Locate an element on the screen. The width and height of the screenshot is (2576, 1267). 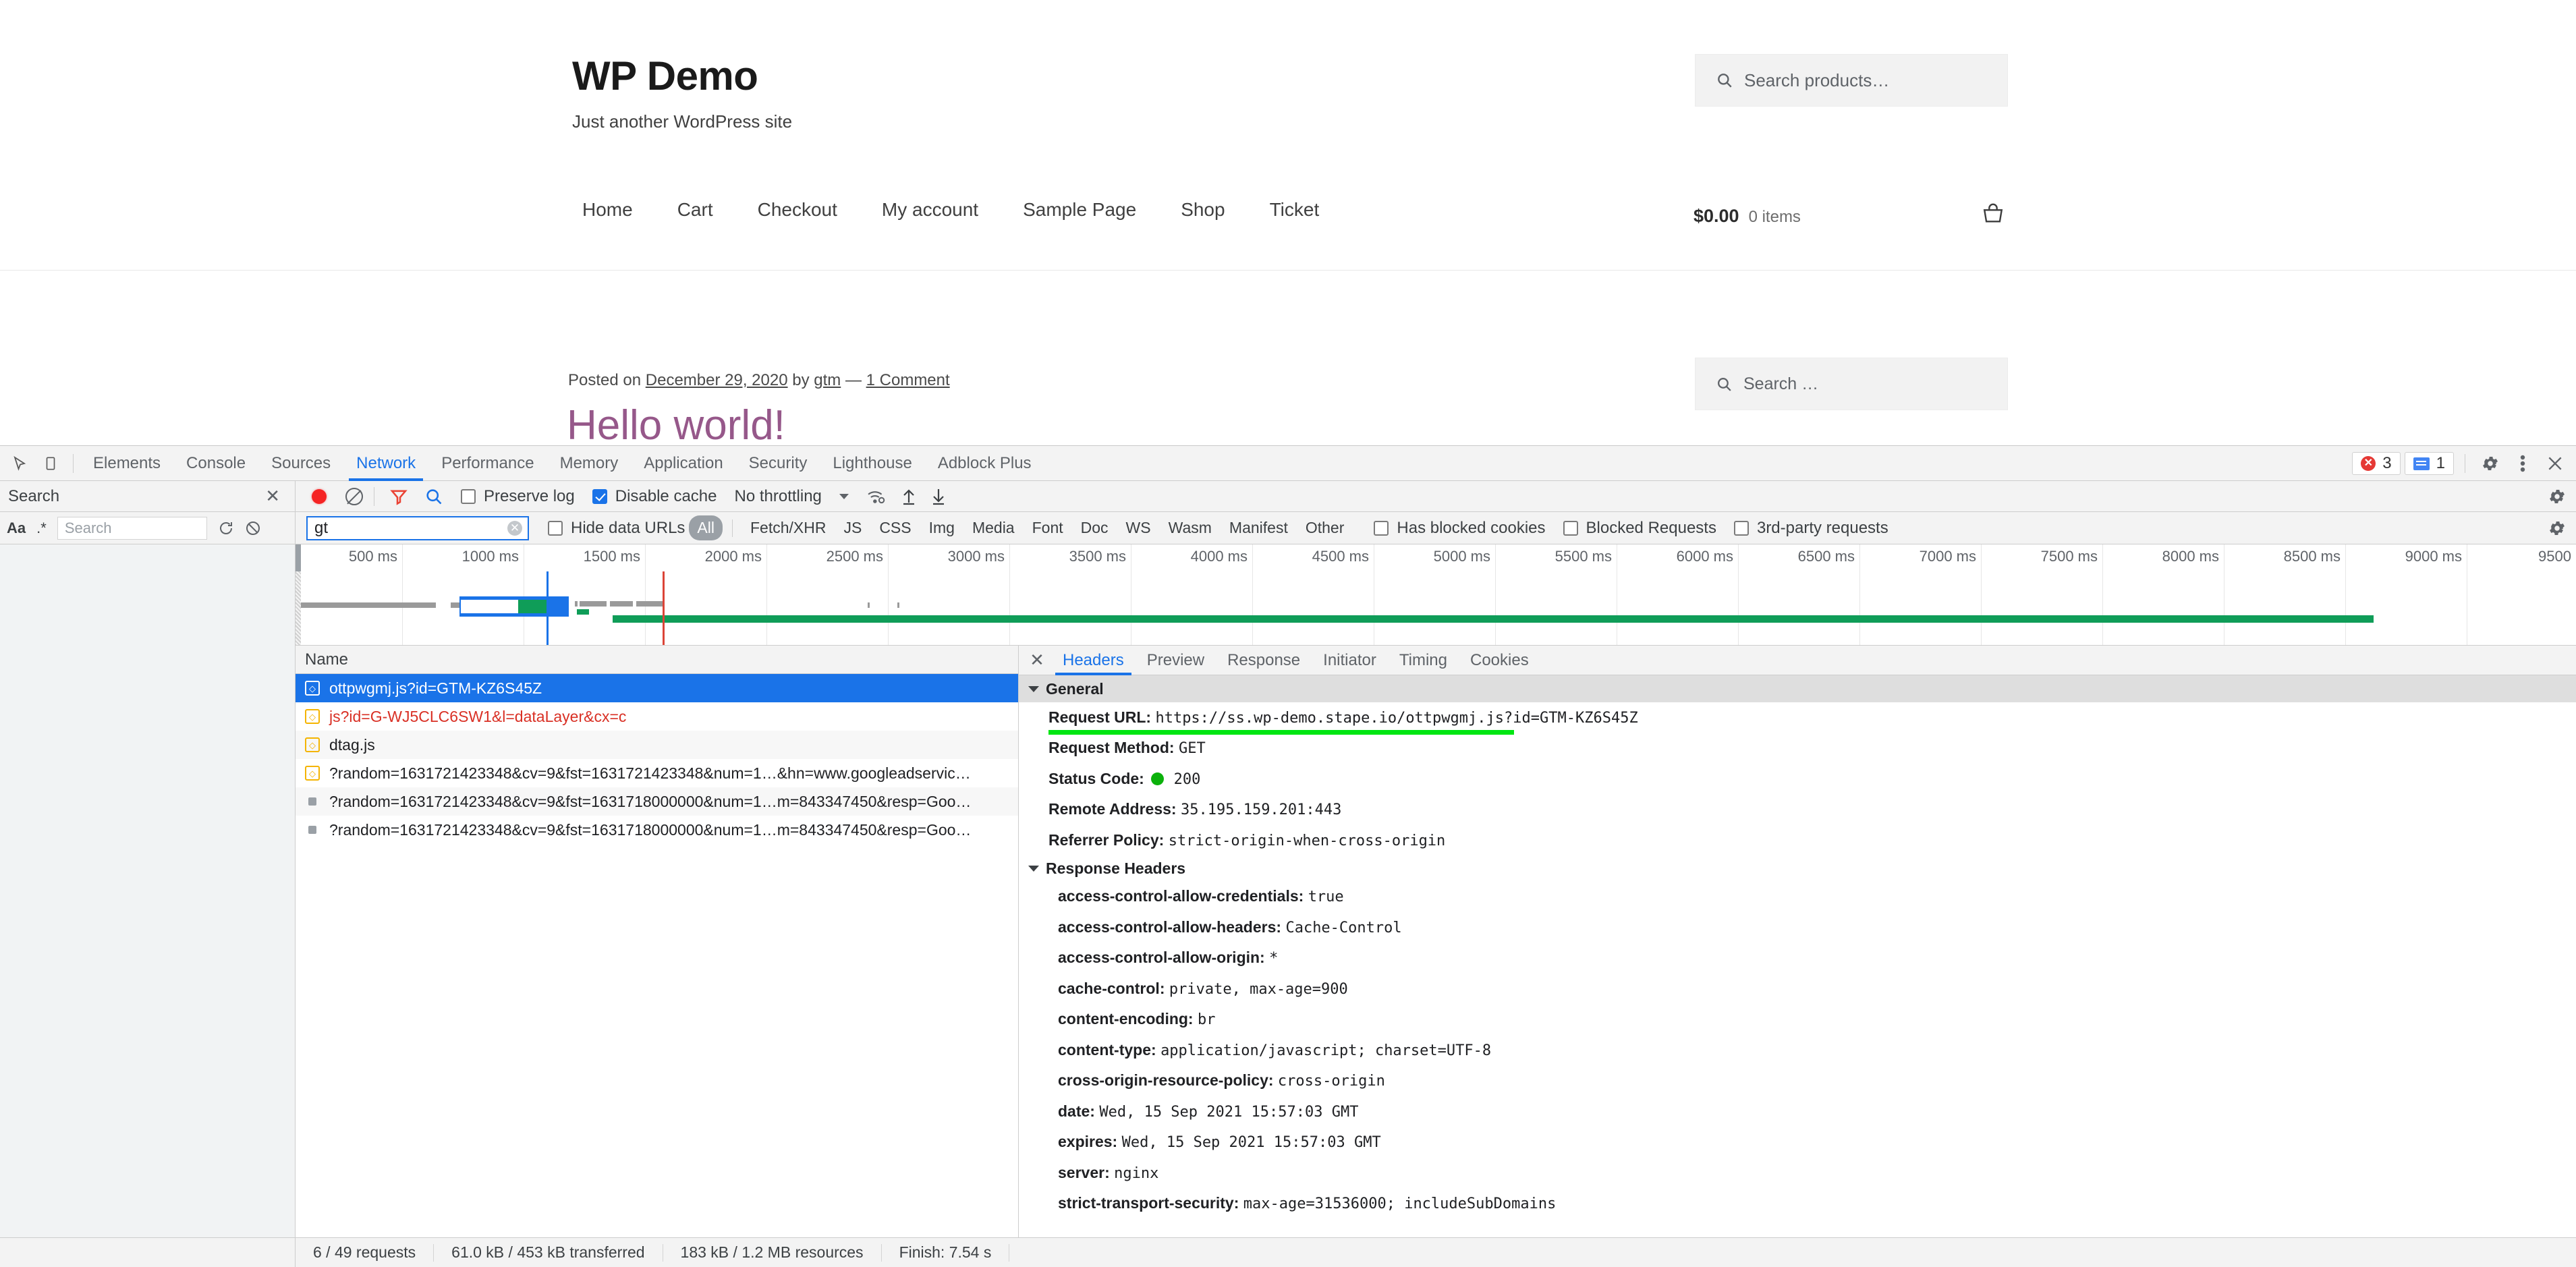
filter-settings-gear-icon is located at coordinates (2557, 528).